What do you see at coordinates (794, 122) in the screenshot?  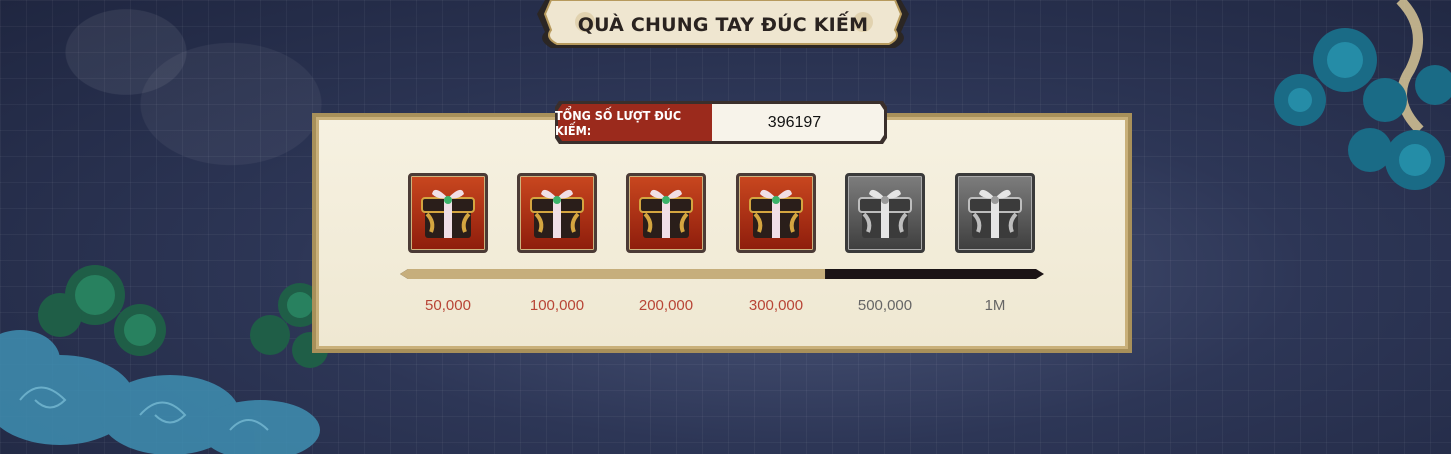 I see `forge-counter-value: 396197` at bounding box center [794, 122].